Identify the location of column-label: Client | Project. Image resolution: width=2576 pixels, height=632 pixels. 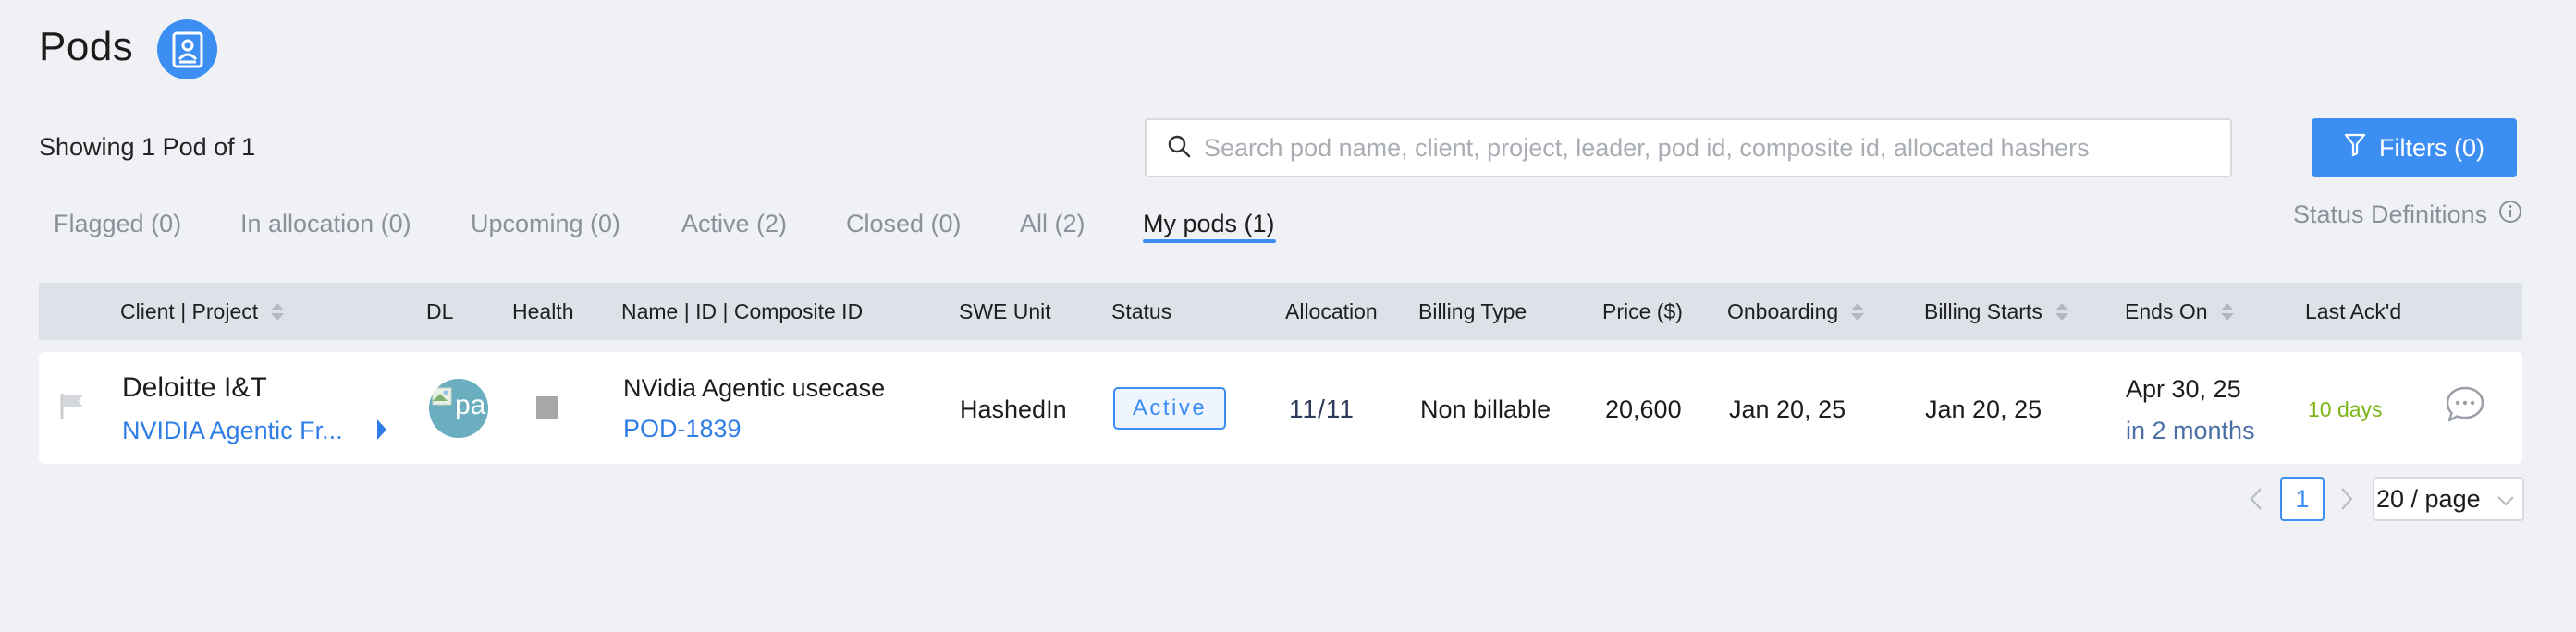
(189, 311).